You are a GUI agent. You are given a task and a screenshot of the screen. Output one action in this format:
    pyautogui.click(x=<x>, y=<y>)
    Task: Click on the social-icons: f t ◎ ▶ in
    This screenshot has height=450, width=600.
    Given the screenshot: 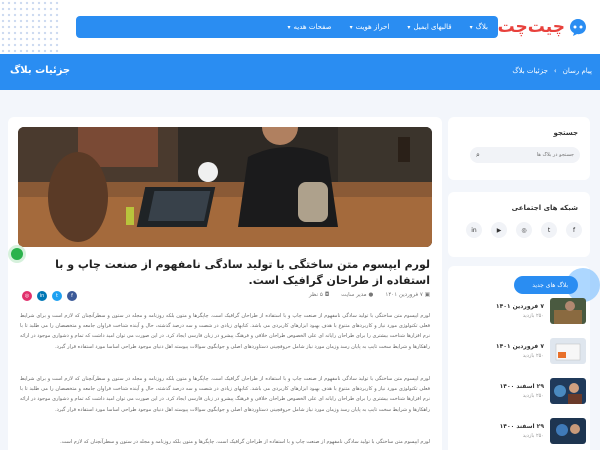 What is the action you would take?
    pyautogui.click(x=524, y=230)
    